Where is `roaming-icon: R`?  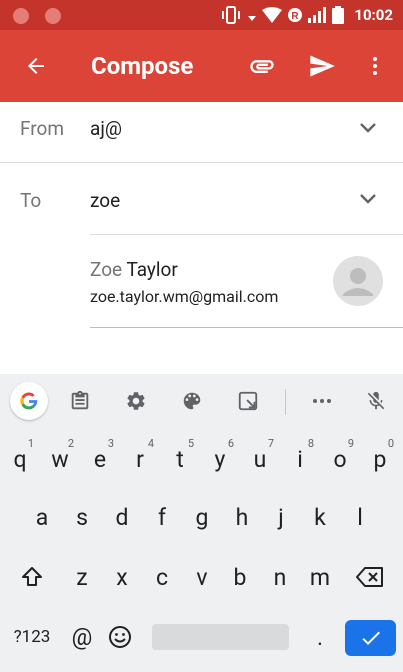
roaming-icon: R is located at coordinates (295, 15).